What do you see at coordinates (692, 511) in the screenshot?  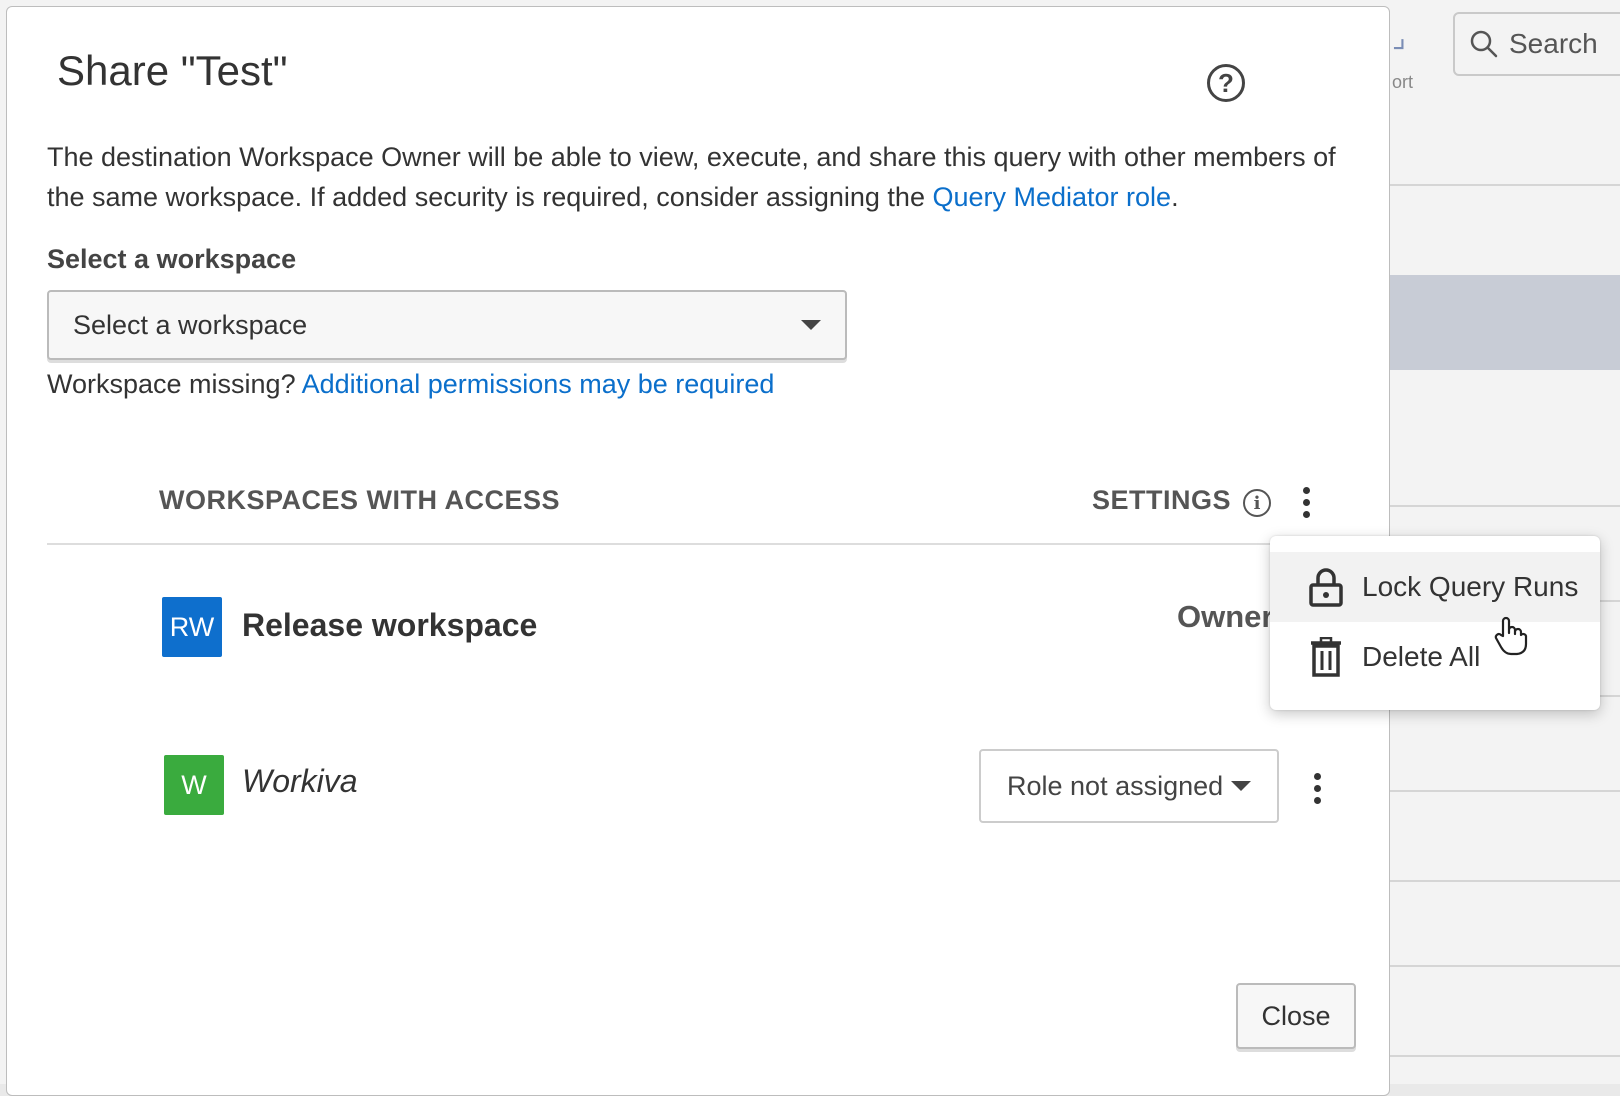 I see `access-table-header: WORKSPACES WITH ACCESS SETTINGS i` at bounding box center [692, 511].